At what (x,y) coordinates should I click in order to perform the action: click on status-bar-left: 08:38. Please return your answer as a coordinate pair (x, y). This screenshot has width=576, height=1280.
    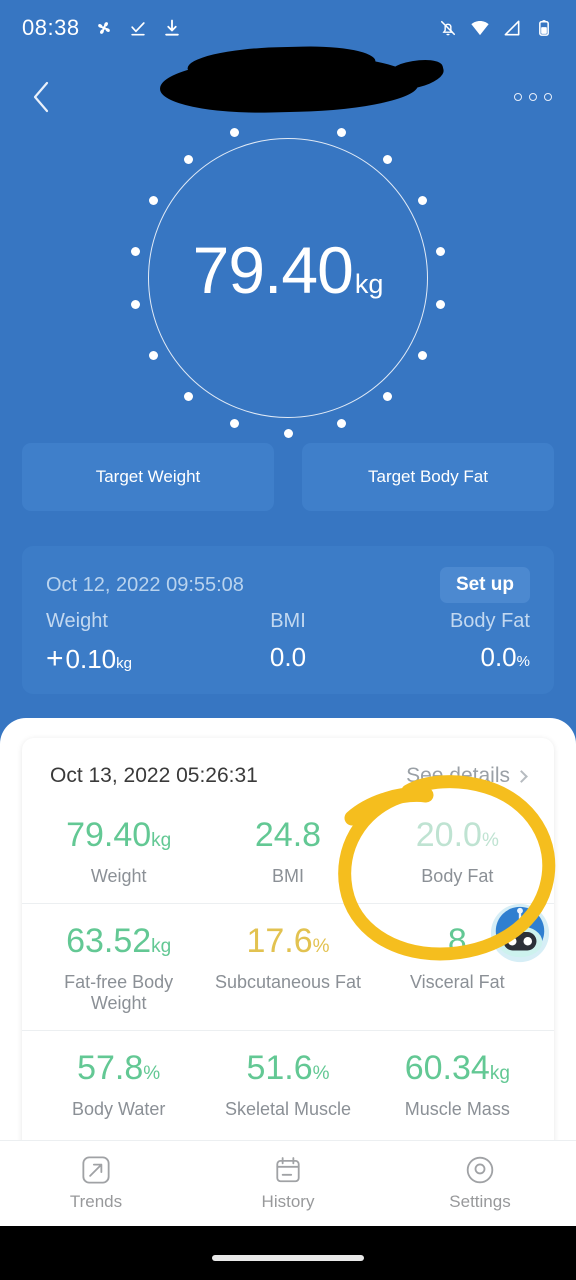
    Looking at the image, I should click on (102, 28).